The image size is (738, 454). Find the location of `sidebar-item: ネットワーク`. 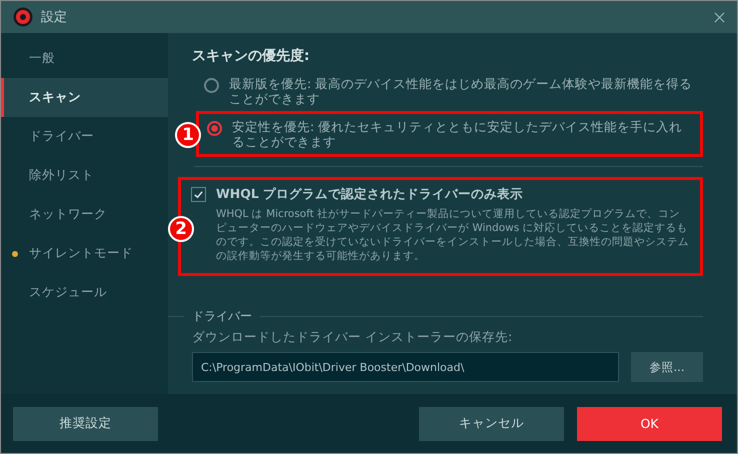

sidebar-item: ネットワーク is located at coordinates (84, 214).